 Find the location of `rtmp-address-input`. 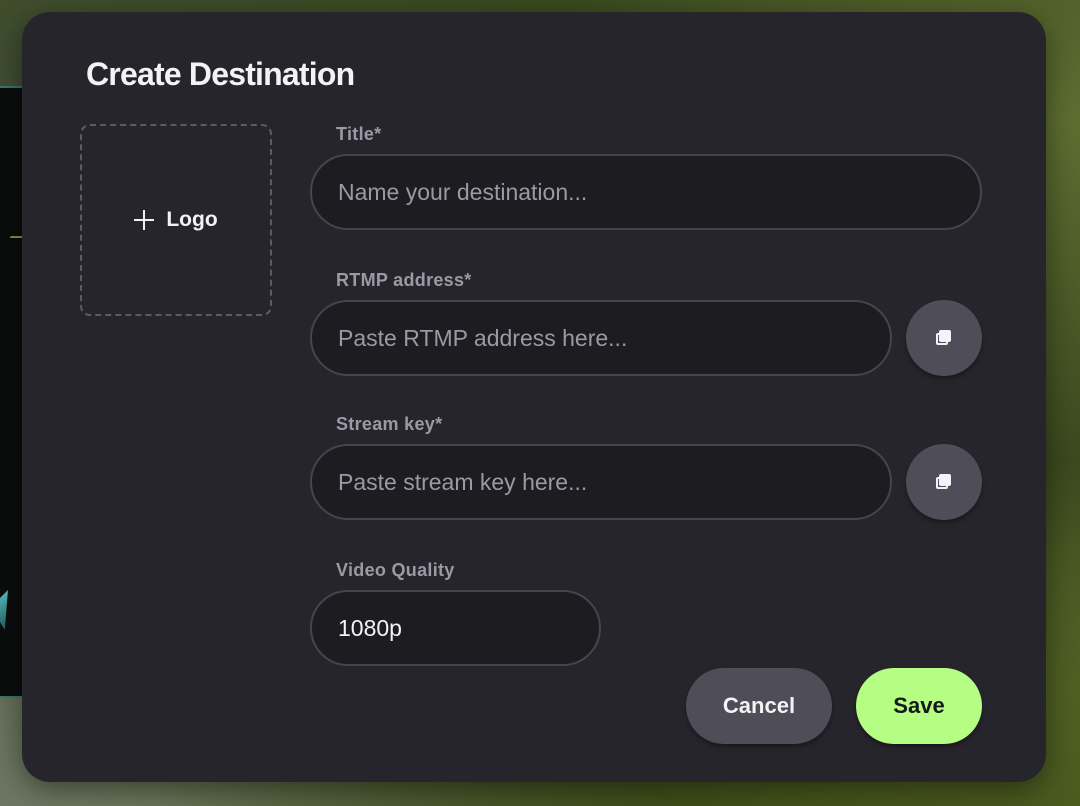

rtmp-address-input is located at coordinates (601, 338).